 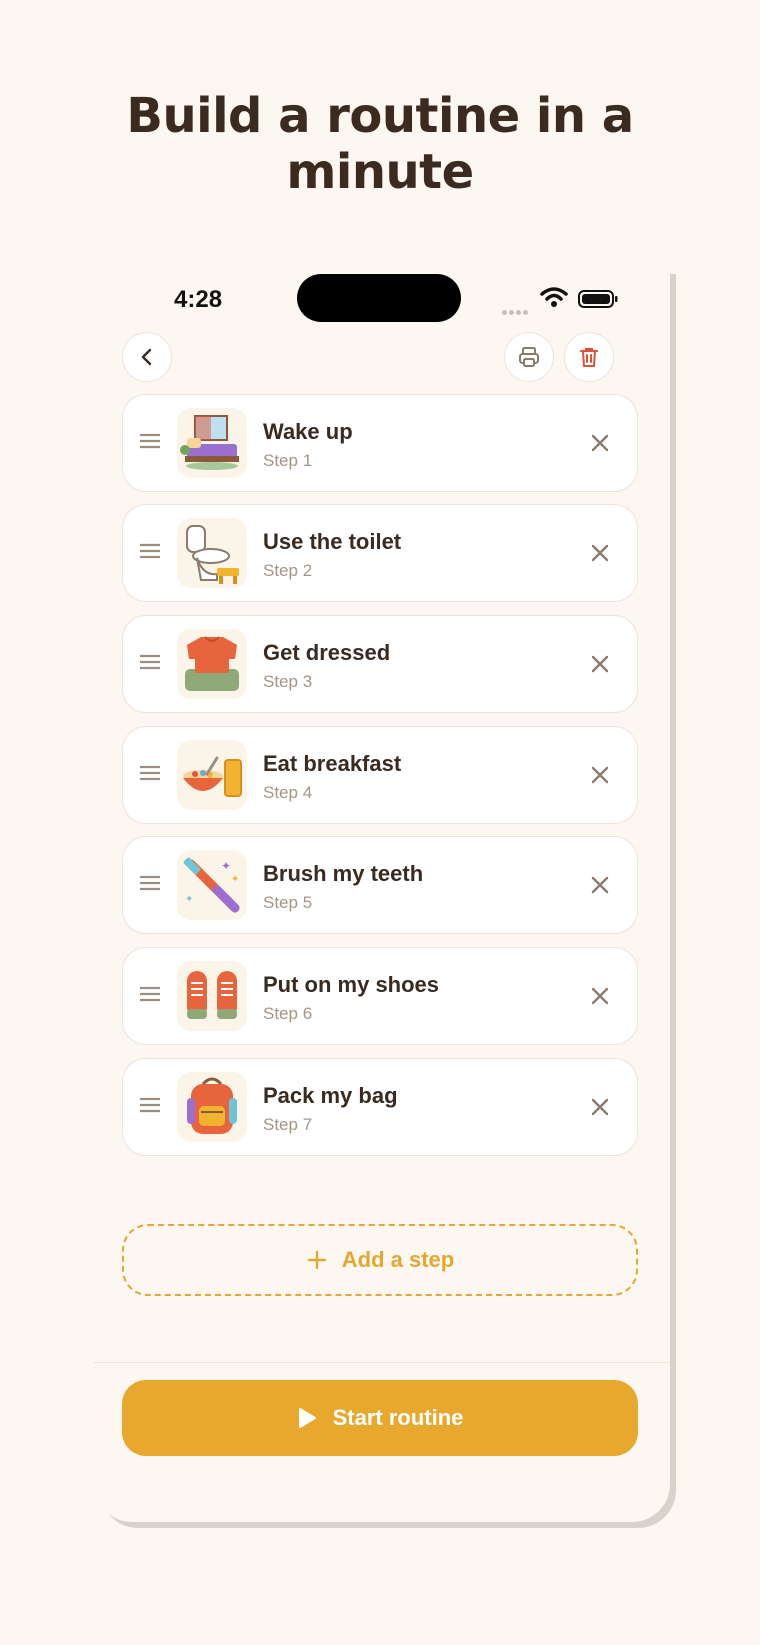 I want to click on delete-routine-button, so click(x=589, y=357).